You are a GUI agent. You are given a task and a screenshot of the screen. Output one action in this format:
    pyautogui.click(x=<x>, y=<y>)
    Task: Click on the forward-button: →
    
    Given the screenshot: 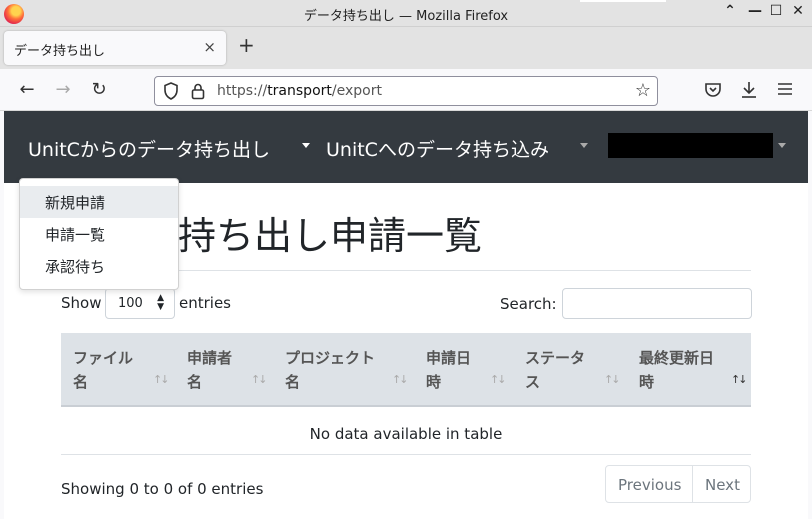 What is the action you would take?
    pyautogui.click(x=63, y=90)
    